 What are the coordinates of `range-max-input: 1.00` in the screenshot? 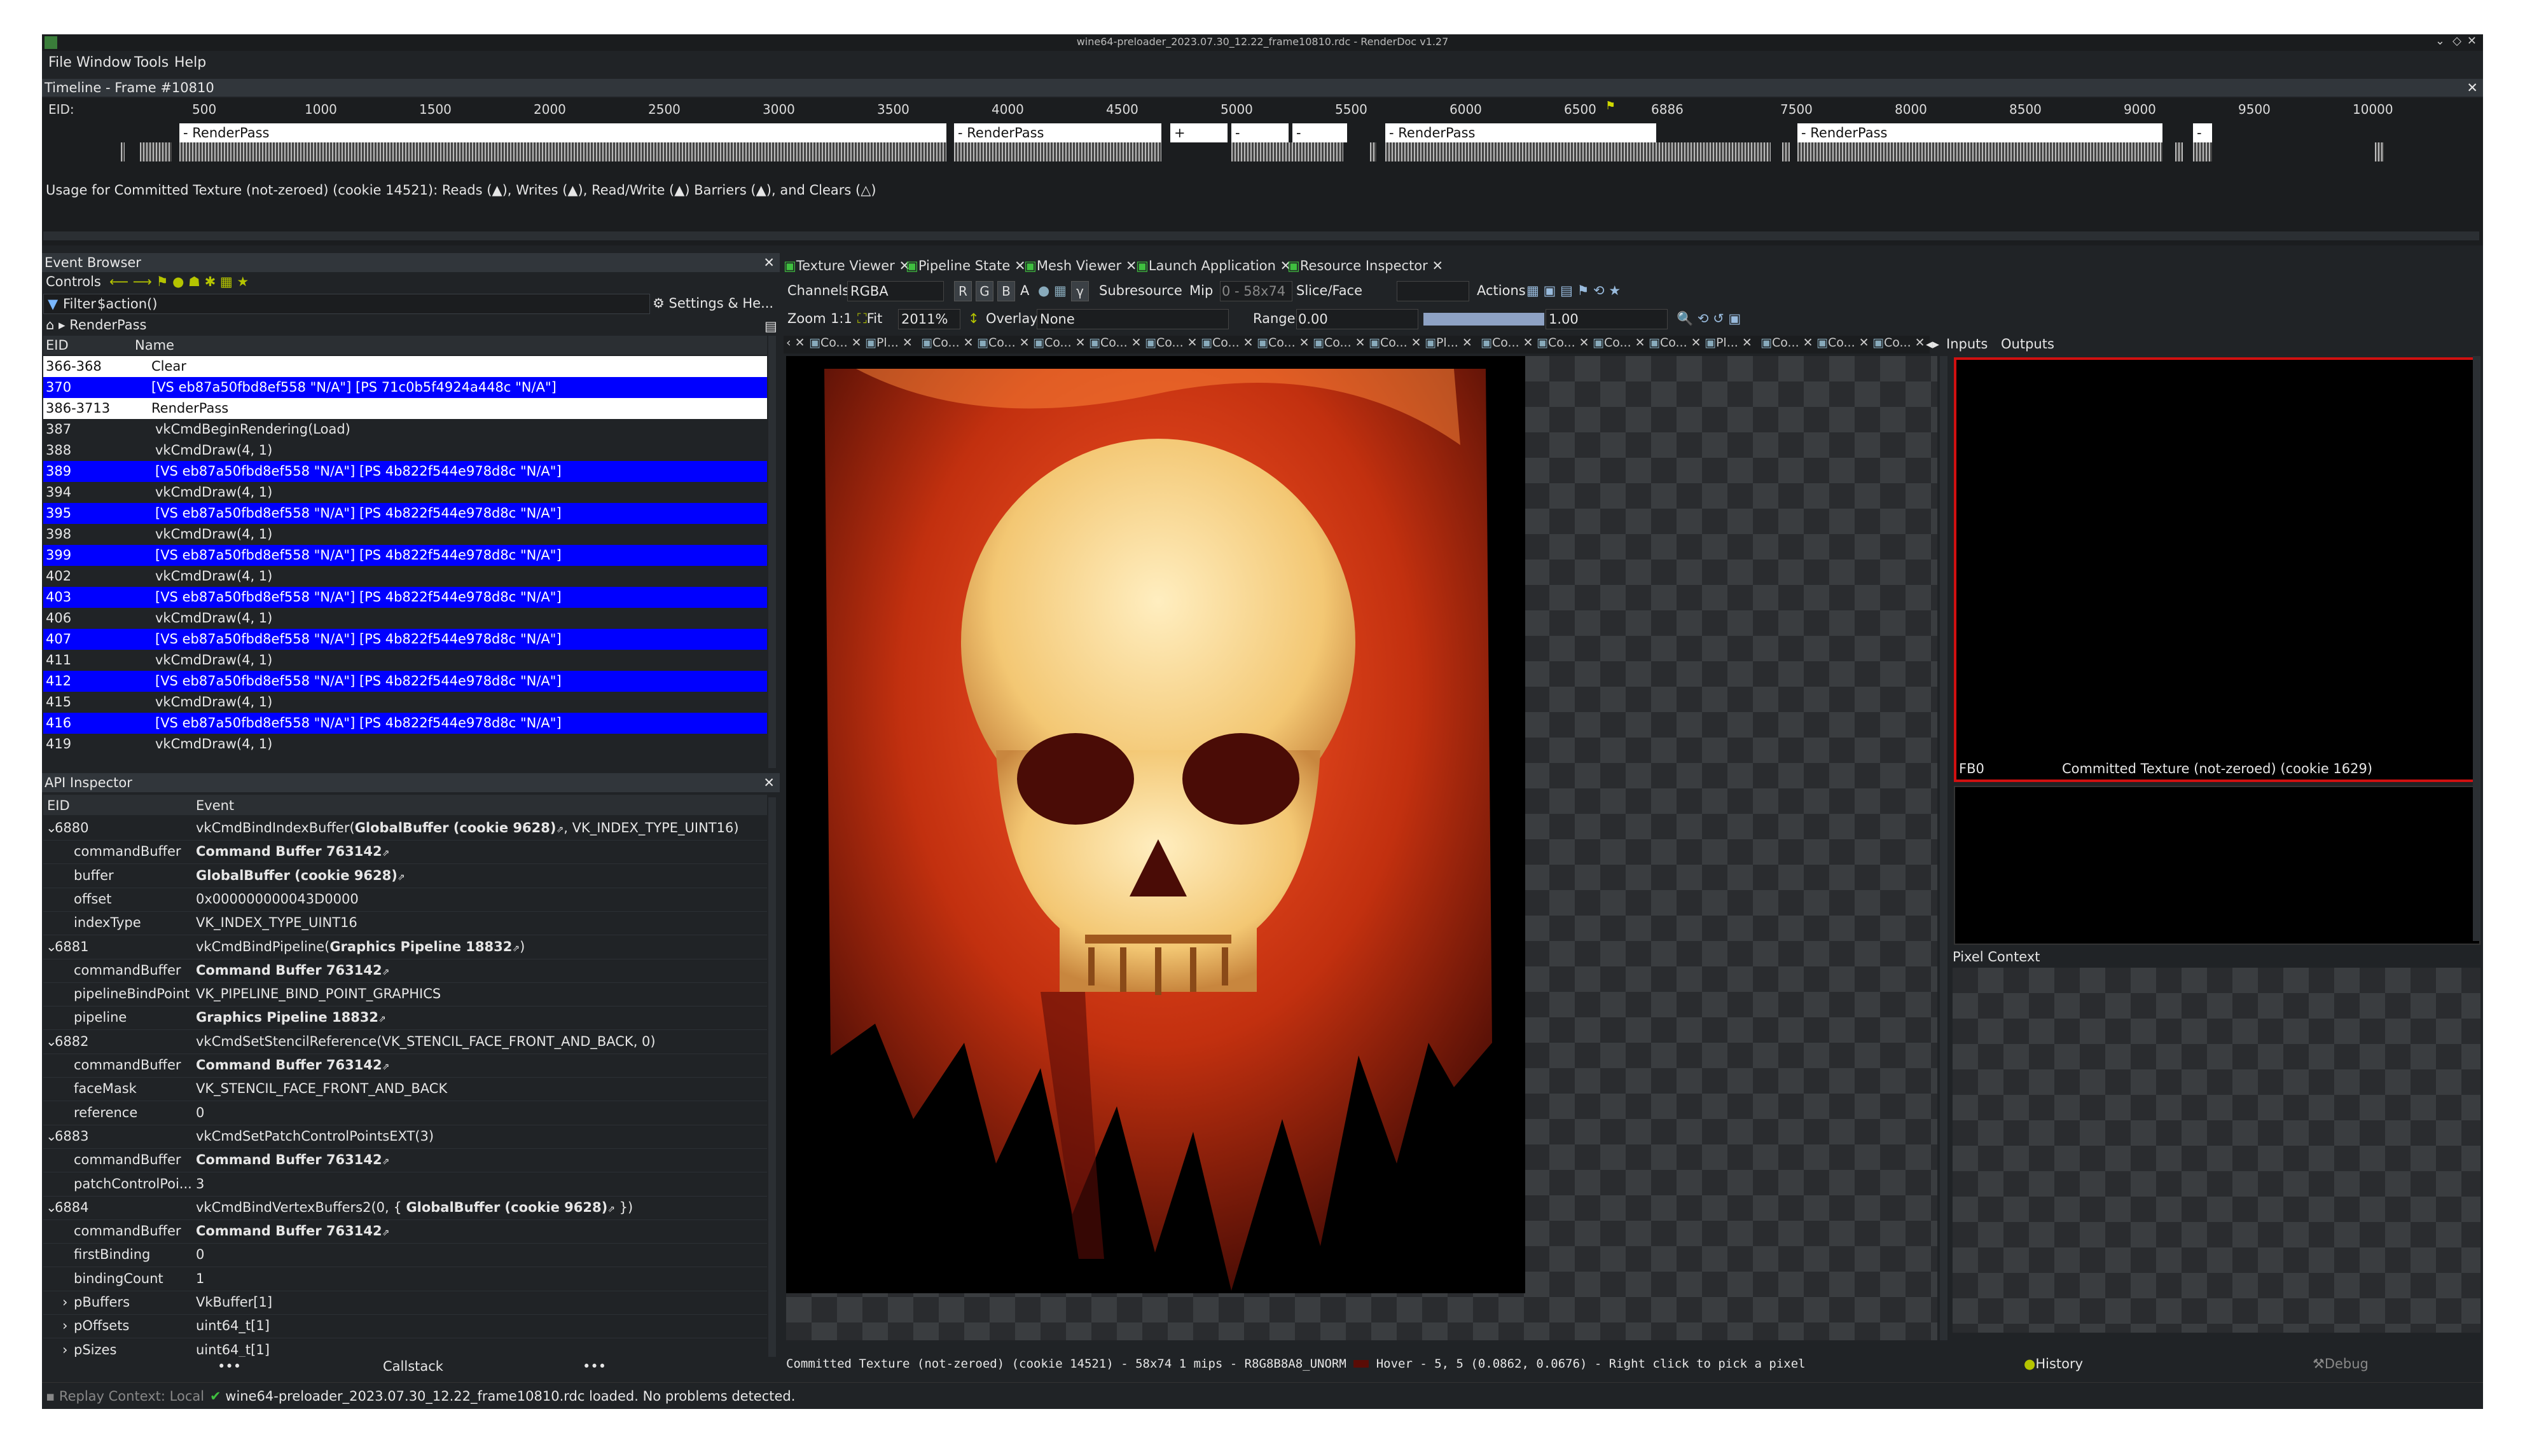 It's located at (1607, 319).